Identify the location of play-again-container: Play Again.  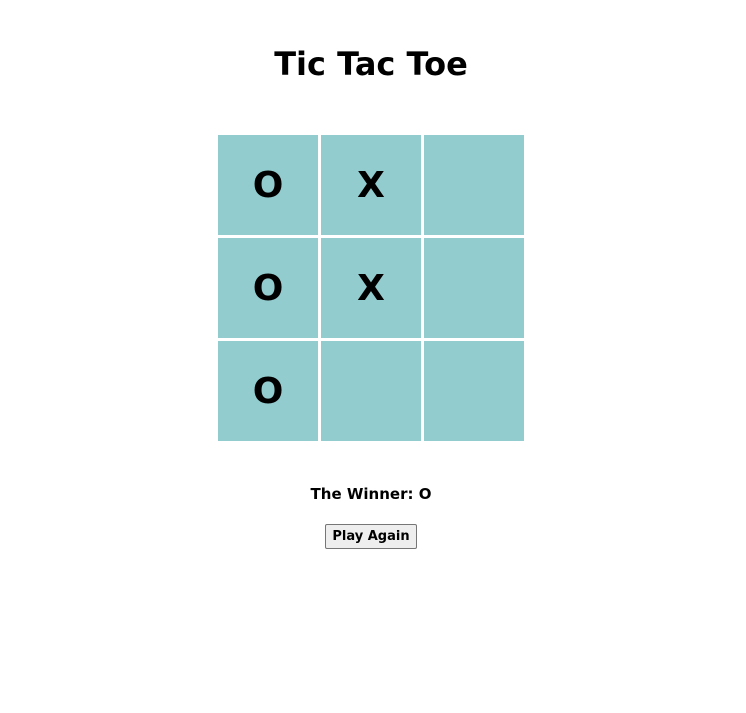
(371, 536).